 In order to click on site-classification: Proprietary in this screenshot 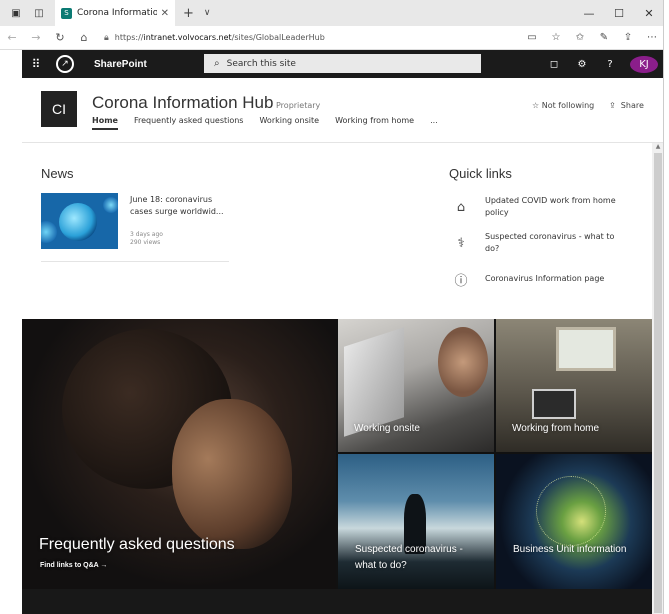, I will do `click(298, 105)`.